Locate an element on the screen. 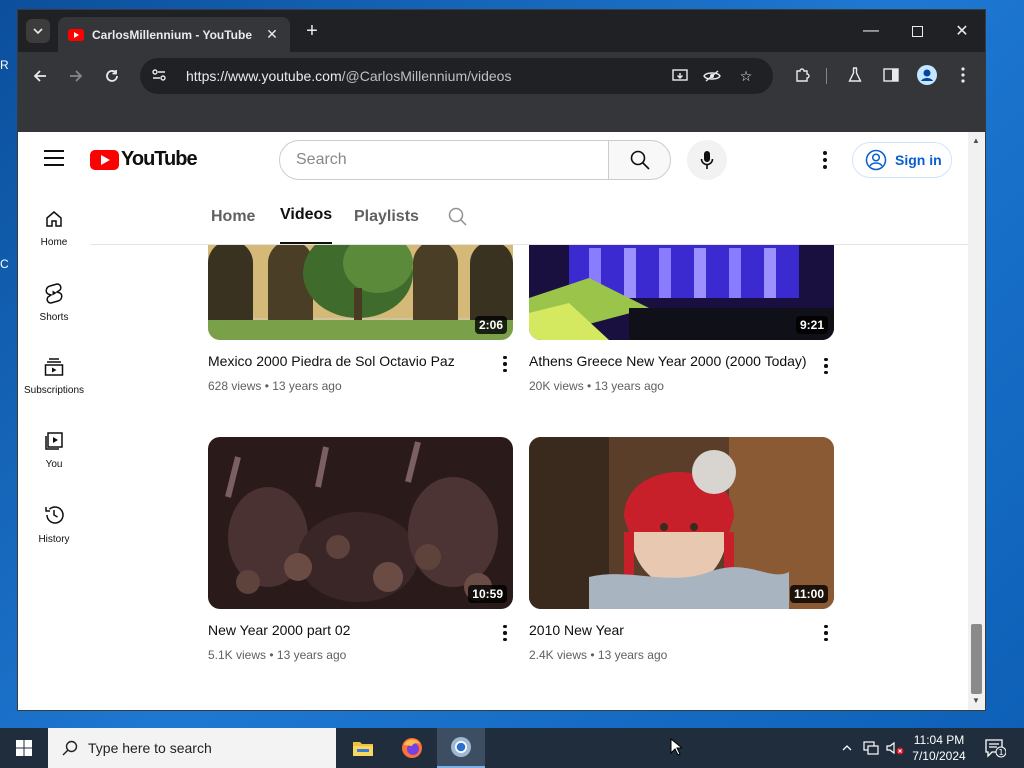  reload-button is located at coordinates (112, 76).